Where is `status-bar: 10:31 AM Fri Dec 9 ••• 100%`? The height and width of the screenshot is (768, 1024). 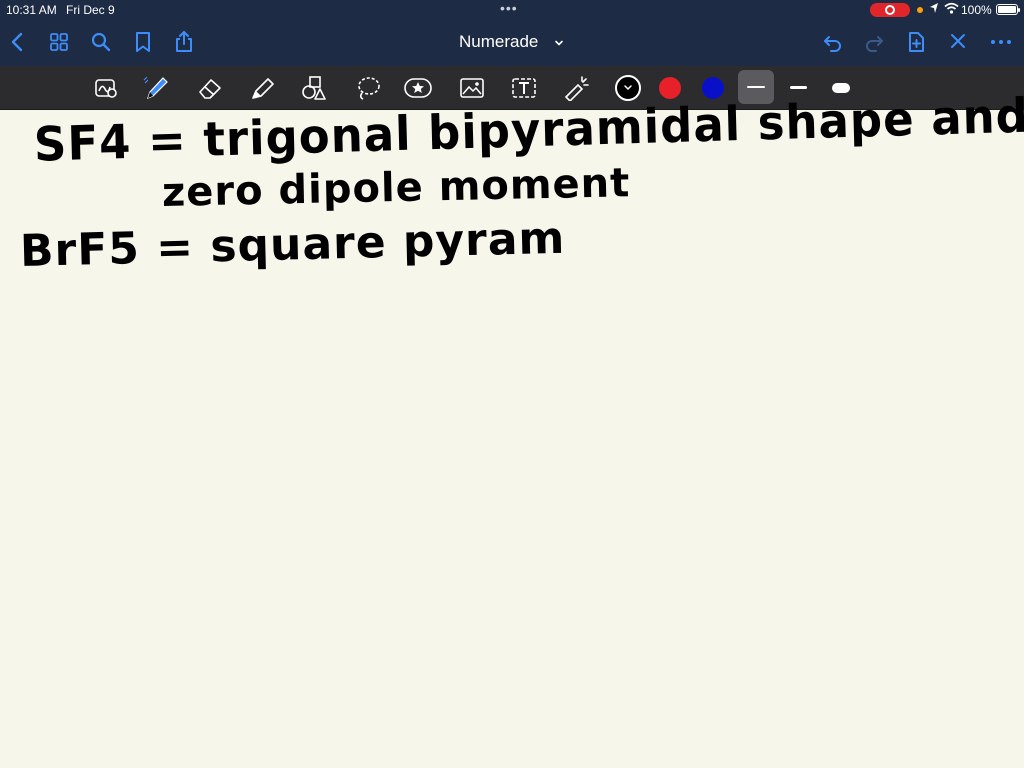
status-bar: 10:31 AM Fri Dec 9 ••• 100% is located at coordinates (512, 10).